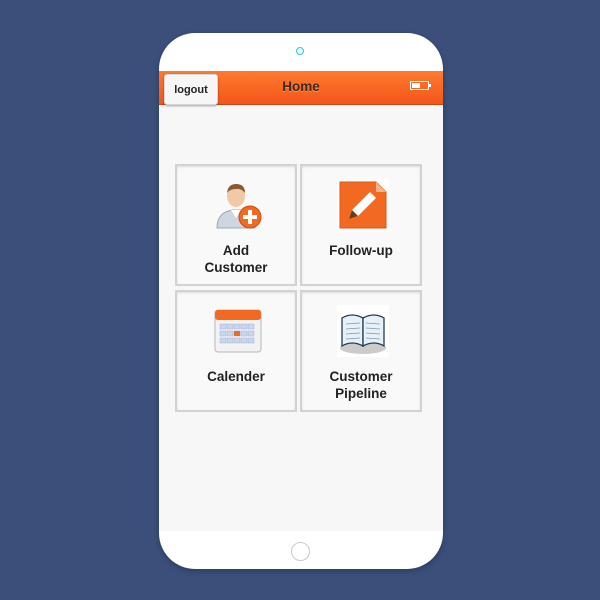  Describe the element at coordinates (361, 250) in the screenshot. I see `tile-label: Follow-up` at that location.